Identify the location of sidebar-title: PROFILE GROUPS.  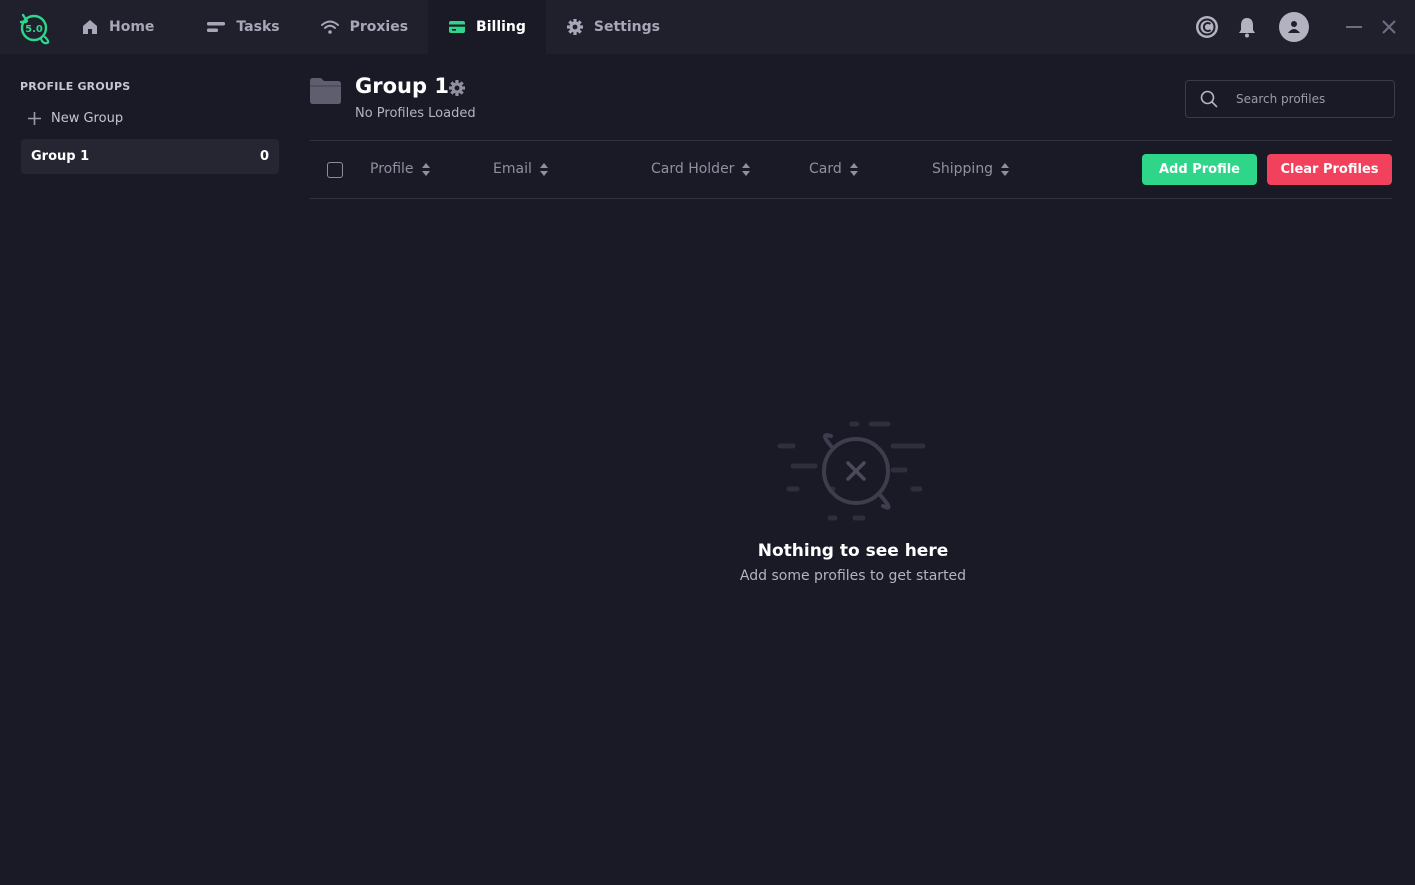
(75, 86).